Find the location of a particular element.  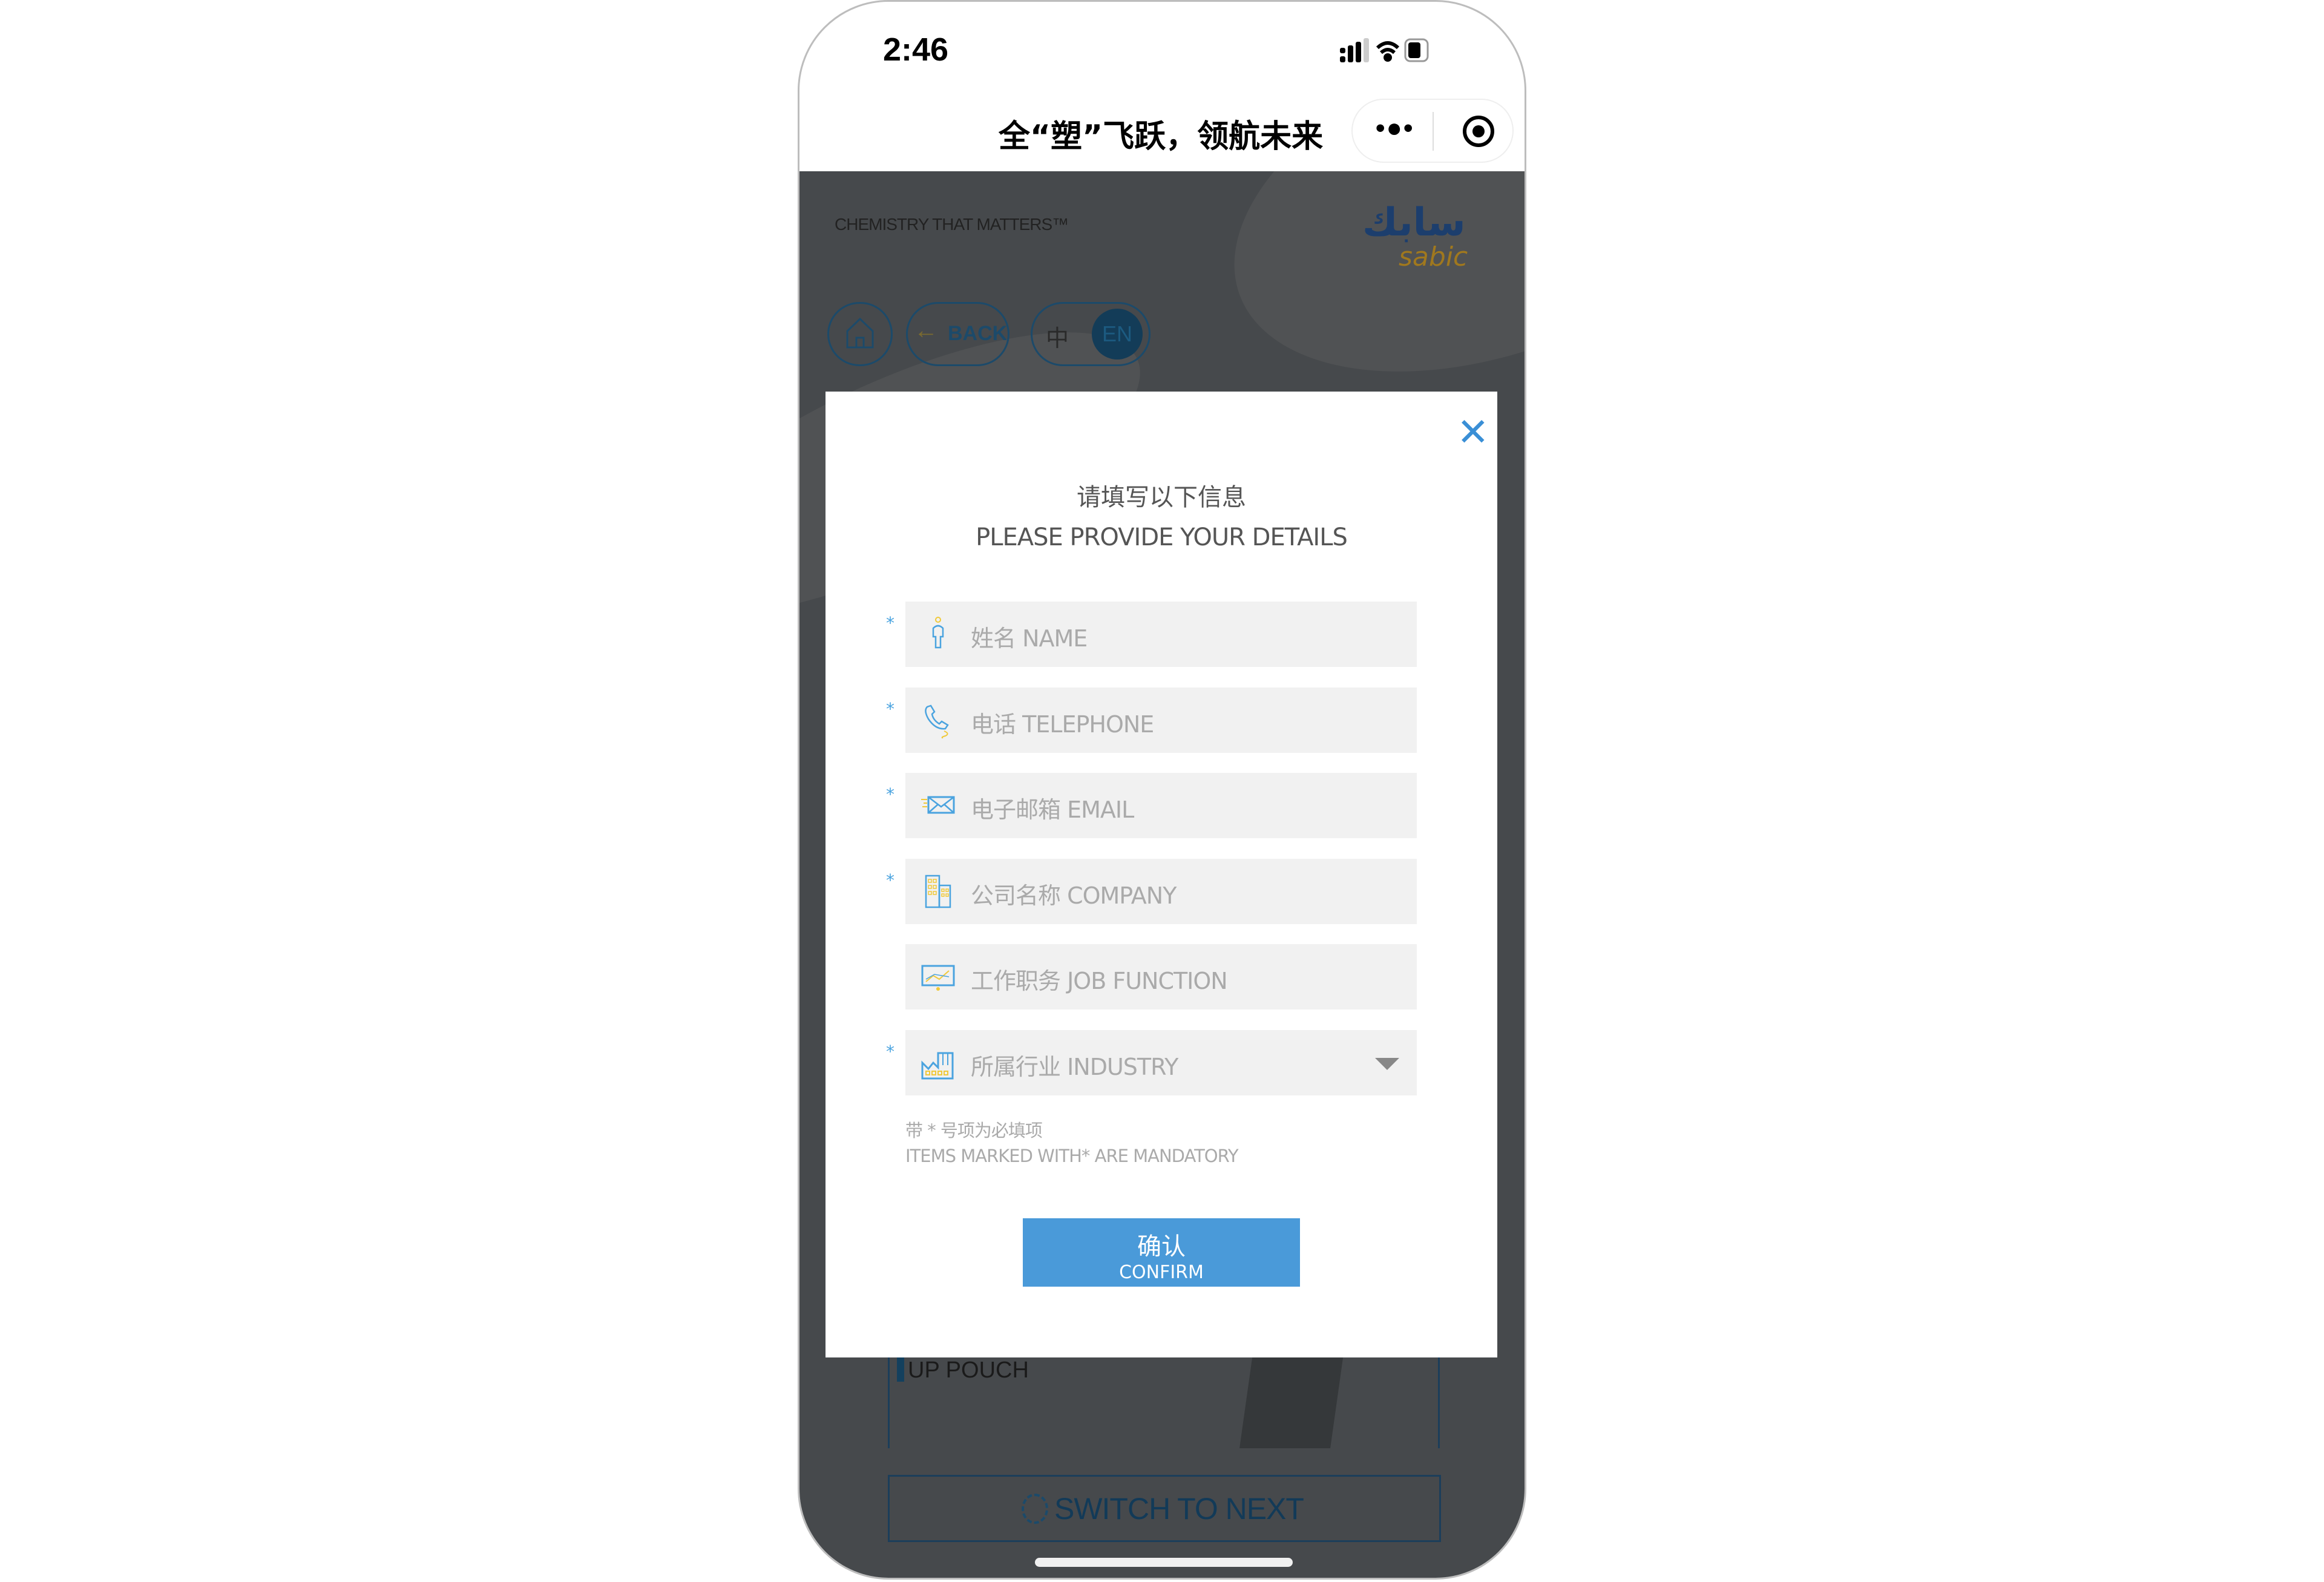

switch-to-next-button: SWITCH TO NEXT is located at coordinates (1164, 1508).